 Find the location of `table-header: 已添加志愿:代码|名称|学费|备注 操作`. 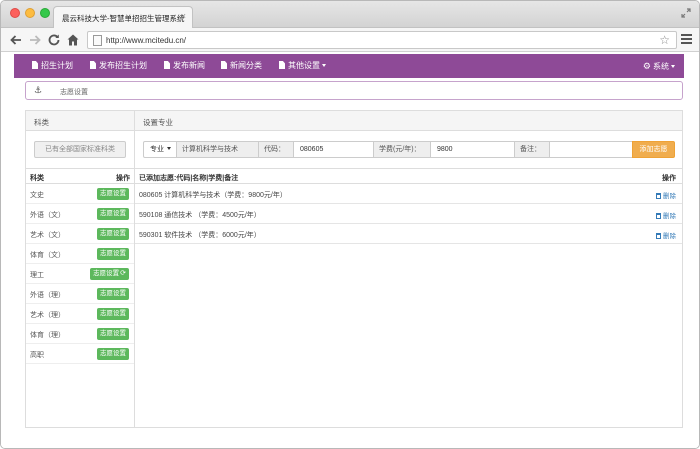

table-header: 已添加志愿:代码|名称|学费|备注 操作 is located at coordinates (408, 176).